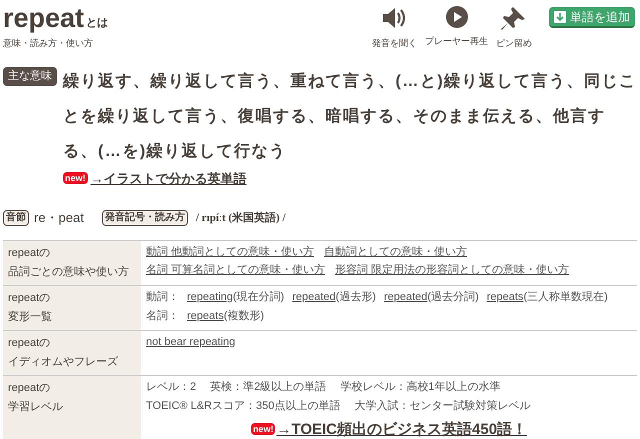 This screenshot has height=439, width=640. What do you see at coordinates (453, 297) in the screenshot?
I see `form-note: (過去分詞)` at bounding box center [453, 297].